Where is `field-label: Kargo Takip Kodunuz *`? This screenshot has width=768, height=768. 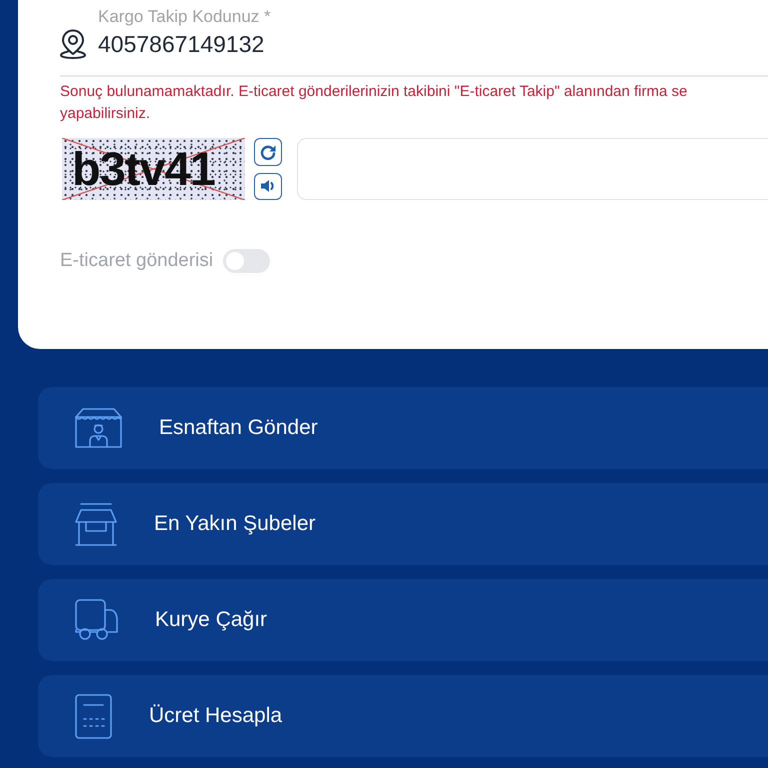 field-label: Kargo Takip Kodunuz * is located at coordinates (185, 17).